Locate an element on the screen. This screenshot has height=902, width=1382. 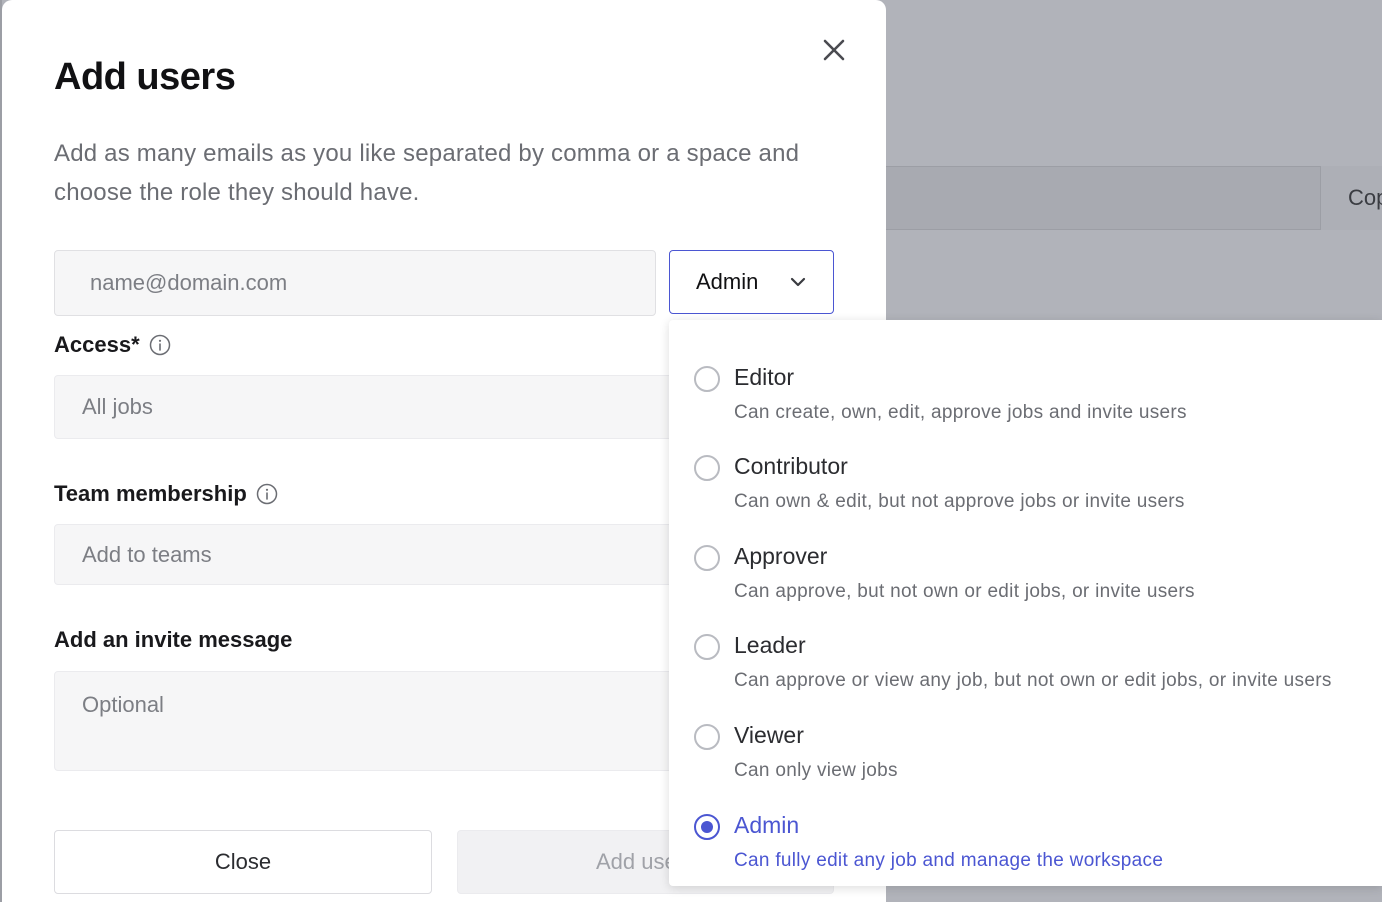
access-label-row: Access* is located at coordinates (112, 345).